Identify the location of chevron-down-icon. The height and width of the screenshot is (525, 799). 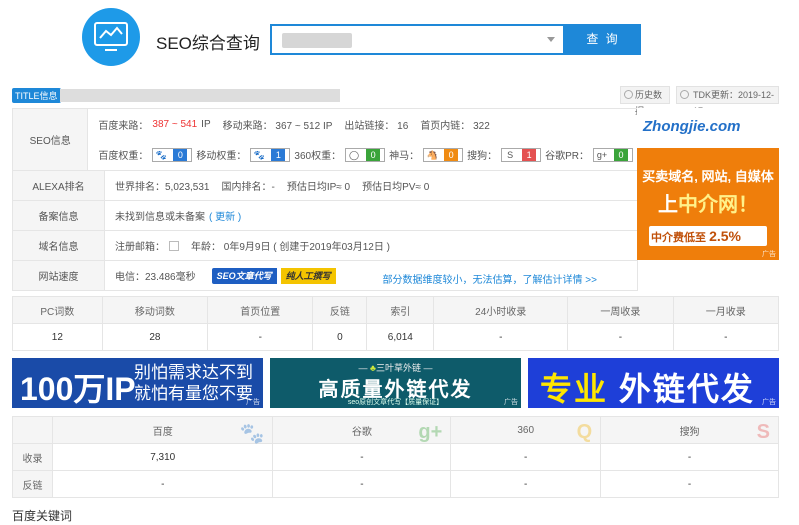
(551, 39).